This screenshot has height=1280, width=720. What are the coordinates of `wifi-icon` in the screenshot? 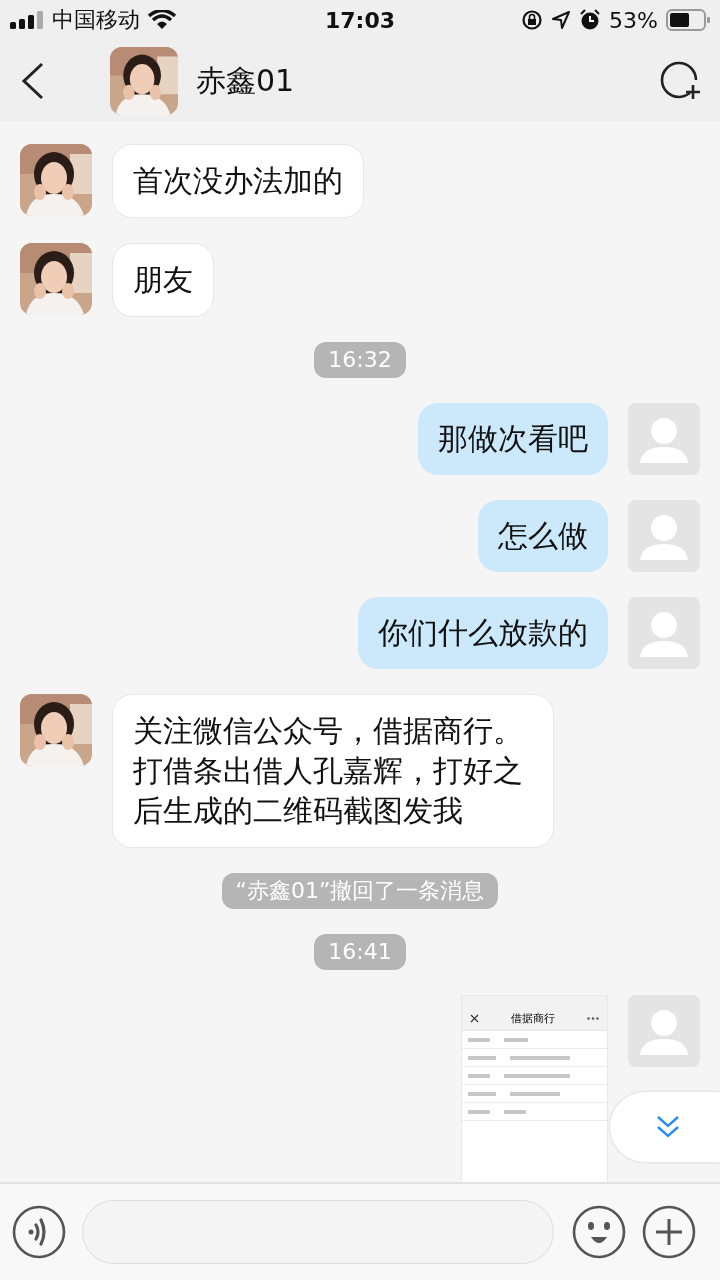 It's located at (162, 20).